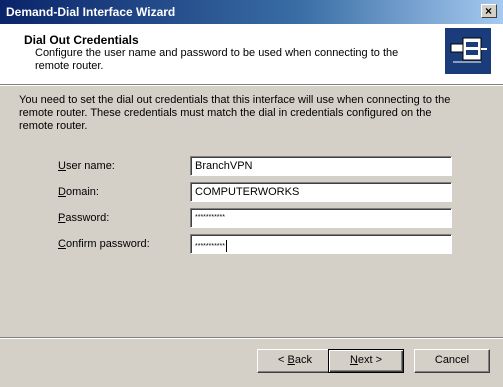  I want to click on username-field: BranchVPN, so click(321, 166).